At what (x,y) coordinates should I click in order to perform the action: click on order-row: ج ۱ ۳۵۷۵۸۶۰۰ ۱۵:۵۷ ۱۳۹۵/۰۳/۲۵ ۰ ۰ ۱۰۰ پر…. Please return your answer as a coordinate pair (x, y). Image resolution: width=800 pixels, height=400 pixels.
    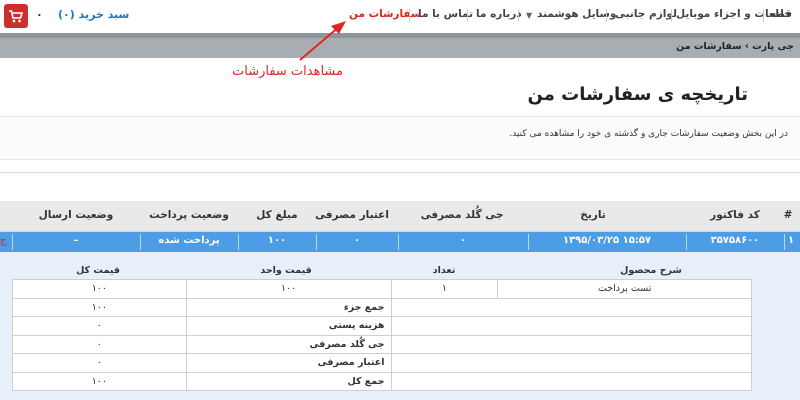
    Looking at the image, I should click on (400, 242).